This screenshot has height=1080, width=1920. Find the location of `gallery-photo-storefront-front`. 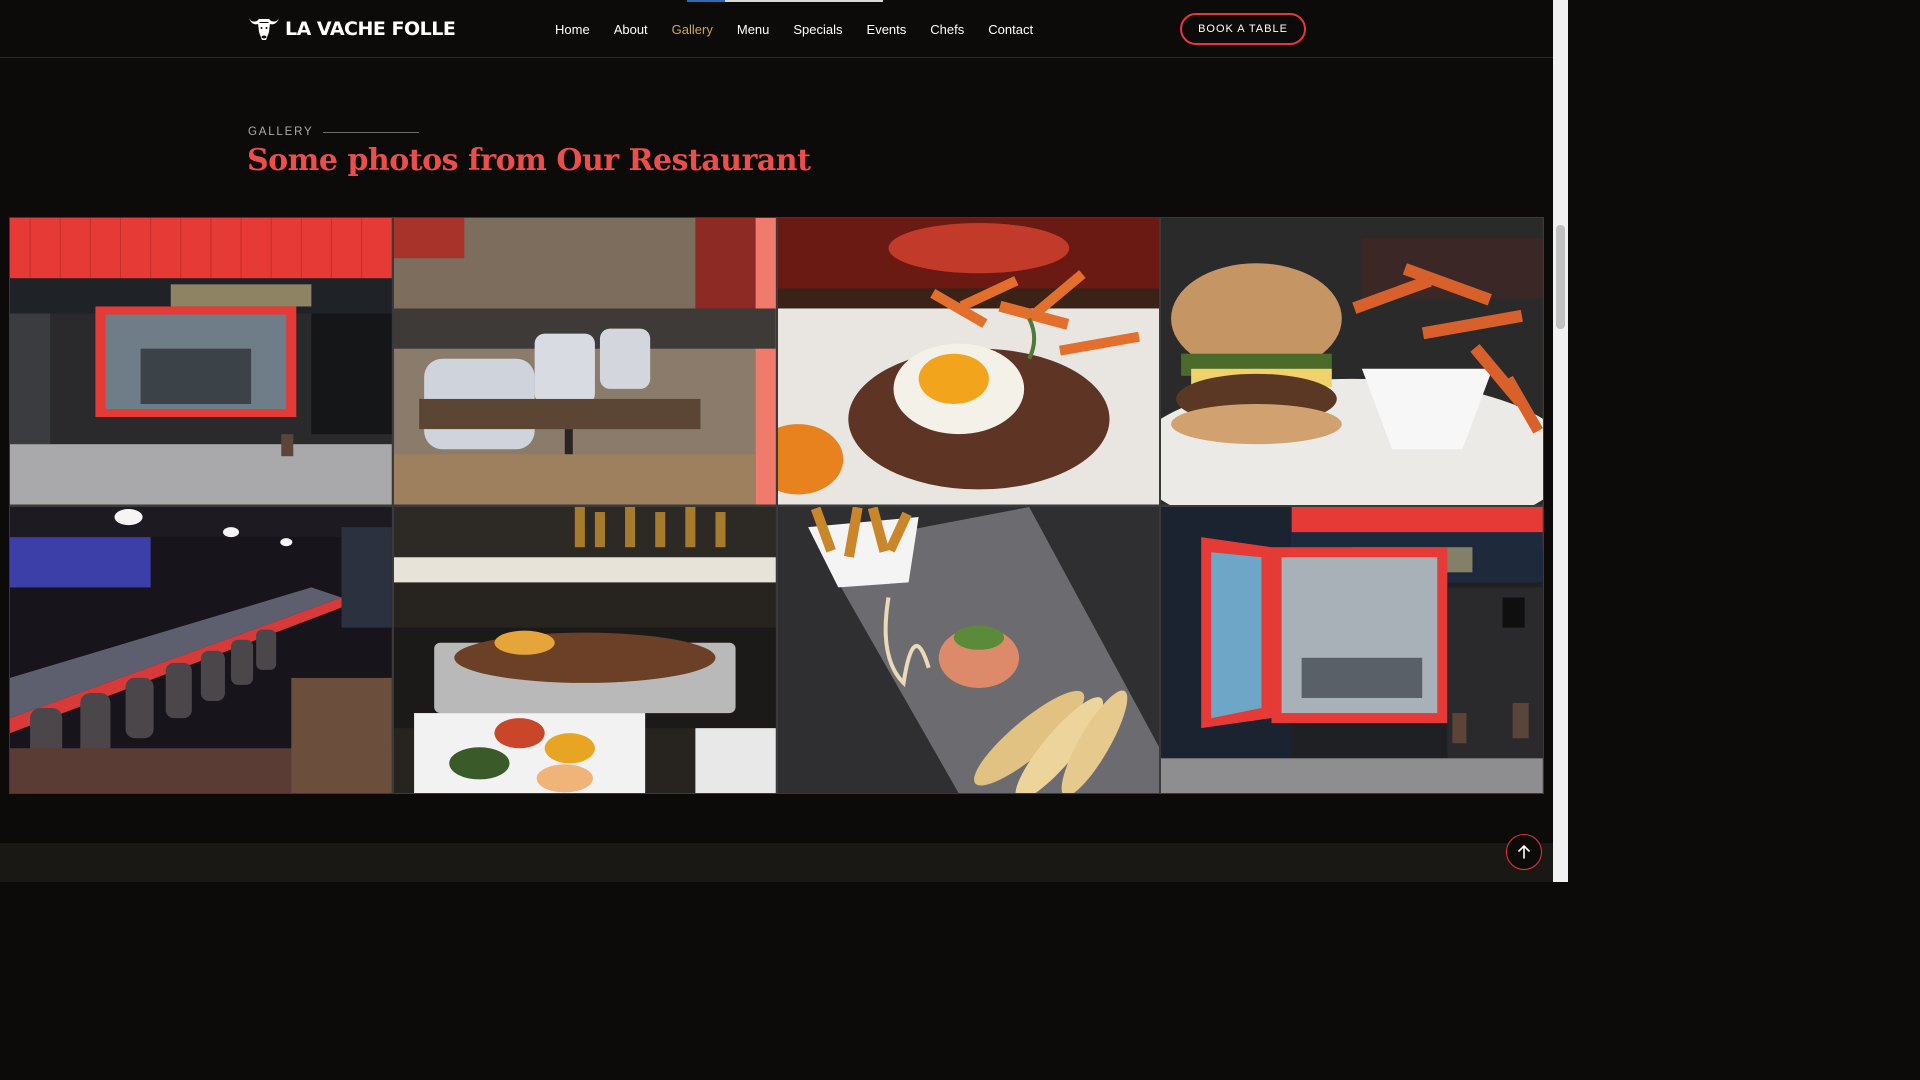

gallery-photo-storefront-front is located at coordinates (201, 361).